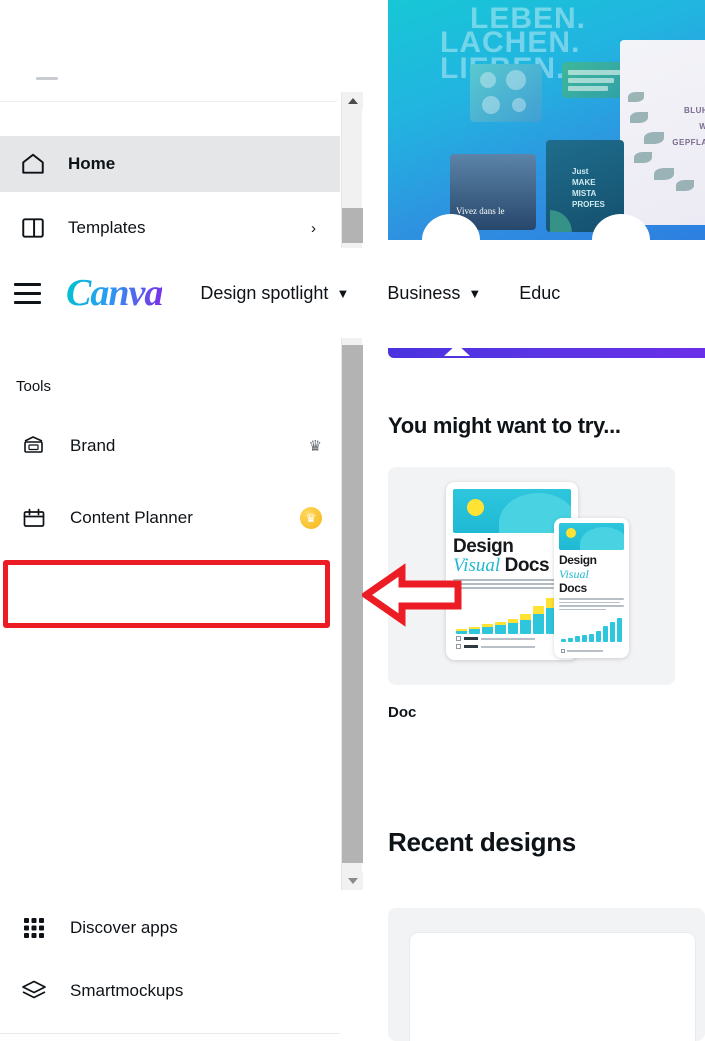 This screenshot has width=705, height=1041. Describe the element at coordinates (114, 293) in the screenshot. I see `canva-logo: Canva` at that location.